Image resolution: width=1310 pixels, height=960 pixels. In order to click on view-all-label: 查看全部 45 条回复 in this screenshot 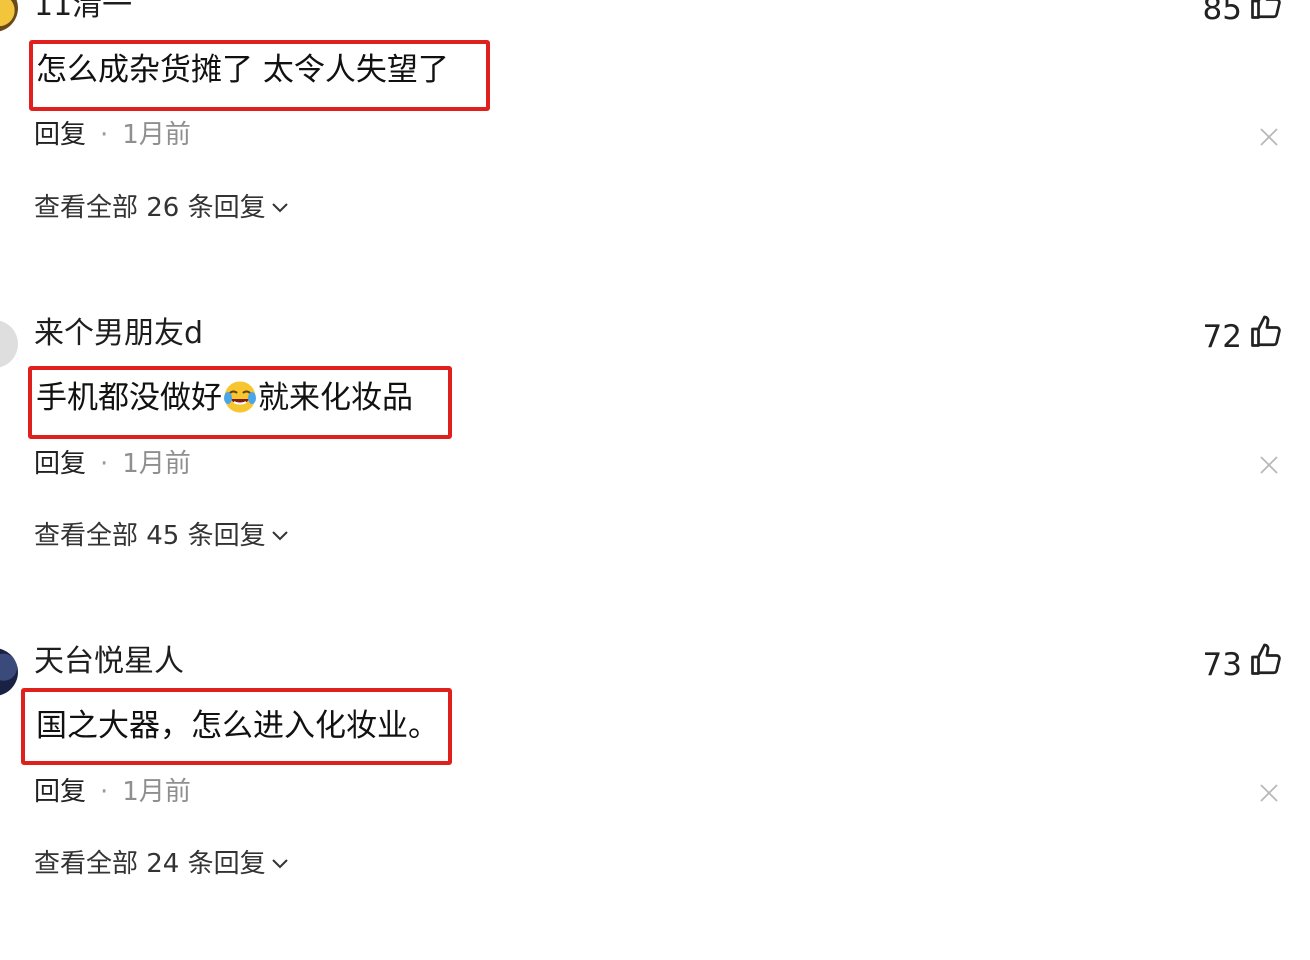, I will do `click(150, 536)`.